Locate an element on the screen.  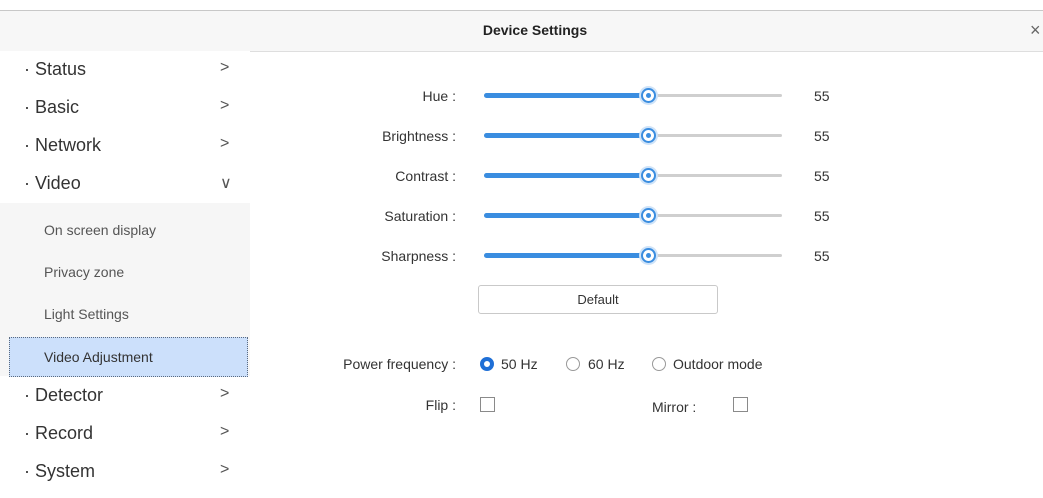
radio-60hz is located at coordinates (573, 364).